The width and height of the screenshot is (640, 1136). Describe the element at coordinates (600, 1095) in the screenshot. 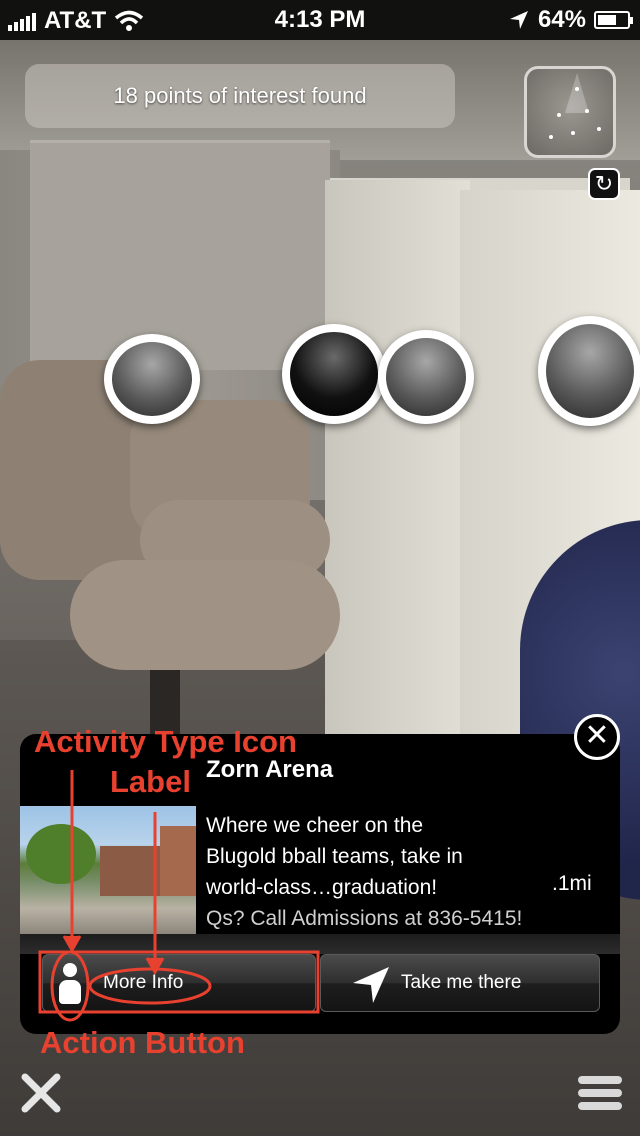

I see `hamburger-menu-icon` at that location.